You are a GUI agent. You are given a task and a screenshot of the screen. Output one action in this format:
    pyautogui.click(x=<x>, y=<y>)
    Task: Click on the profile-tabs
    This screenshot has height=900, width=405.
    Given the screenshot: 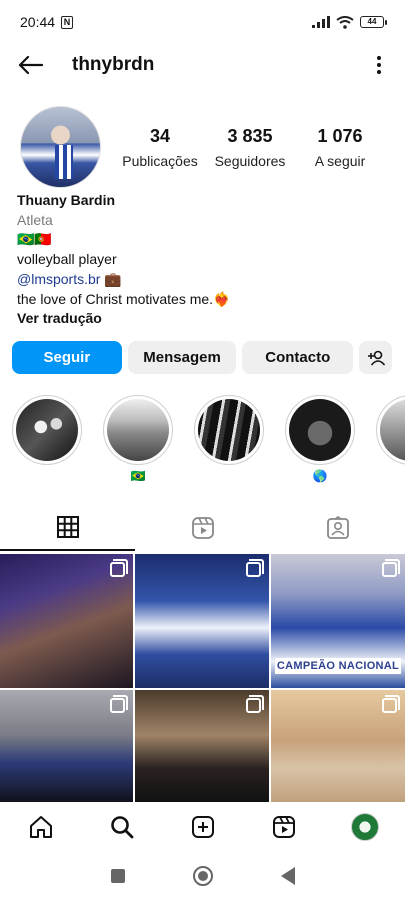 What is the action you would take?
    pyautogui.click(x=202, y=528)
    